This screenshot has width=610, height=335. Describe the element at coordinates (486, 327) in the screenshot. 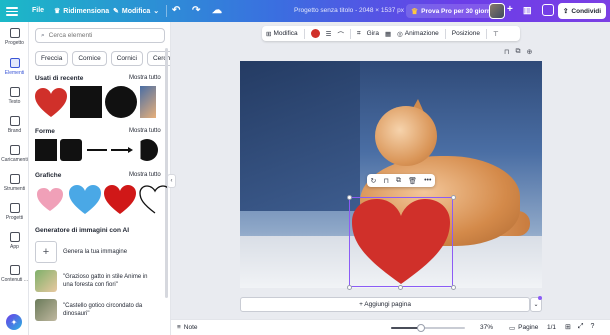

I see `zoom-value: 37%` at that location.